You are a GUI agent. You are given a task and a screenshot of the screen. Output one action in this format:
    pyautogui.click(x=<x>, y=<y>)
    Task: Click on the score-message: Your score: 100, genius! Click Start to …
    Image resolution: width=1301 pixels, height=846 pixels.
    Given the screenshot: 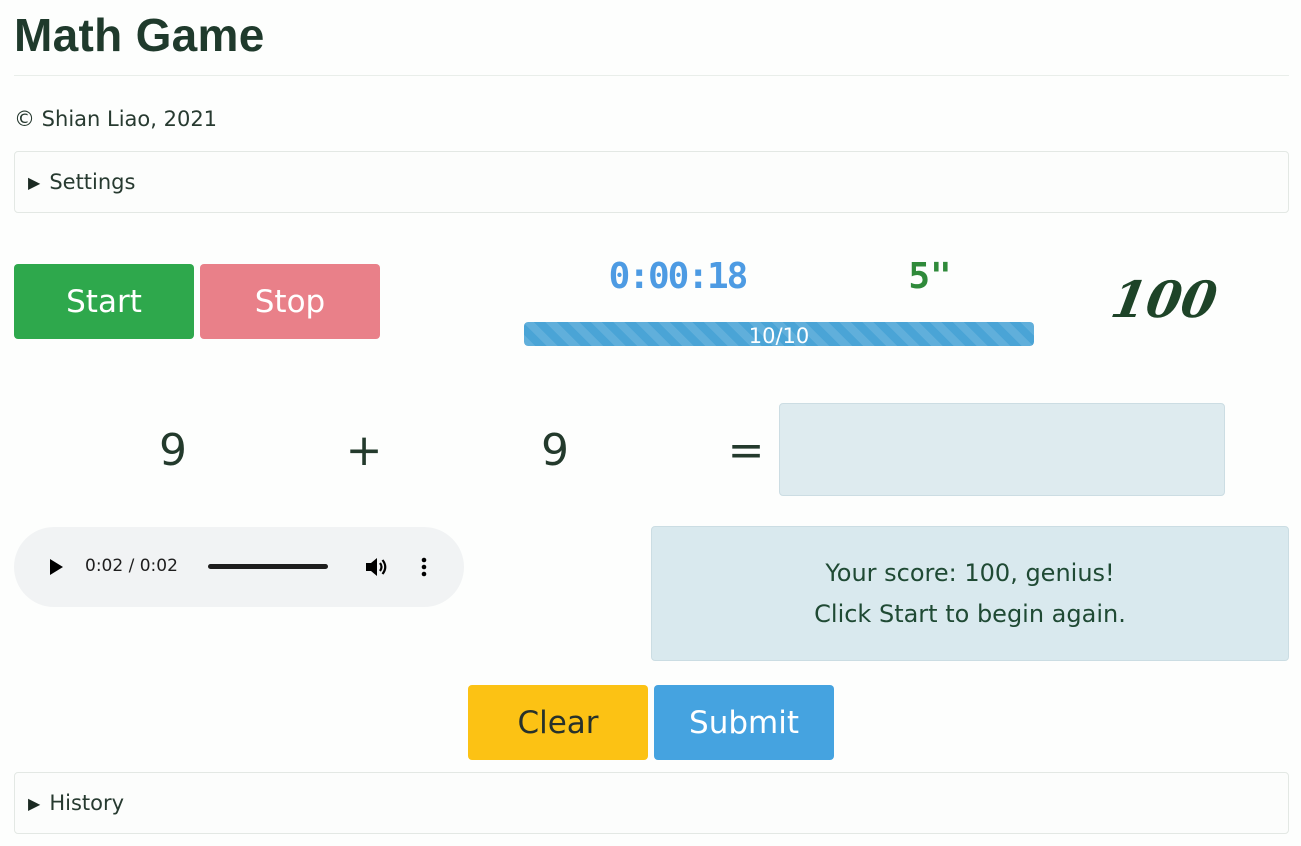 What is the action you would take?
    pyautogui.click(x=970, y=593)
    